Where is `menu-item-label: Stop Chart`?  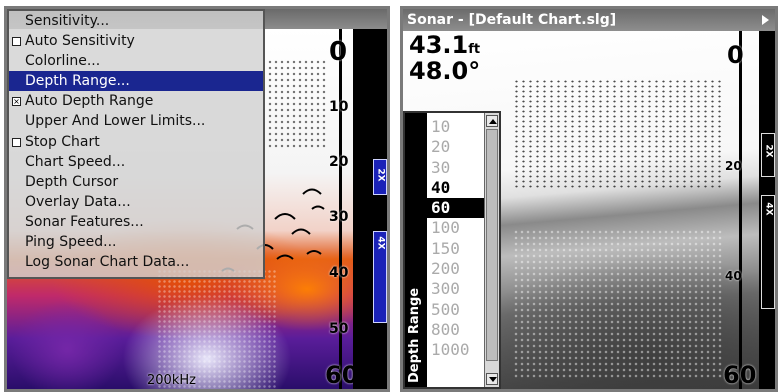 menu-item-label: Stop Chart is located at coordinates (62, 141).